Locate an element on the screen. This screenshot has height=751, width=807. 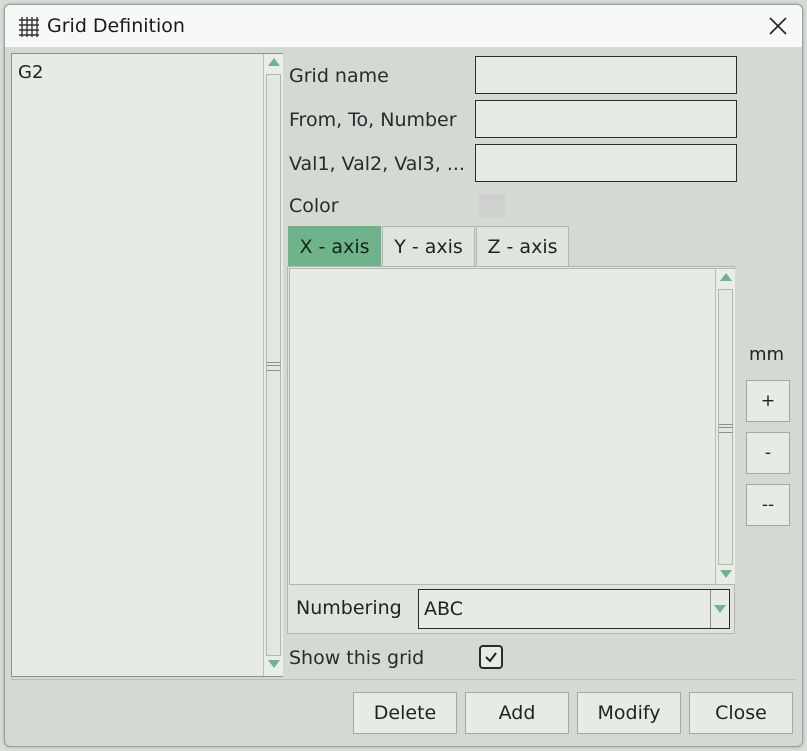
from-to-number-input is located at coordinates (606, 119).